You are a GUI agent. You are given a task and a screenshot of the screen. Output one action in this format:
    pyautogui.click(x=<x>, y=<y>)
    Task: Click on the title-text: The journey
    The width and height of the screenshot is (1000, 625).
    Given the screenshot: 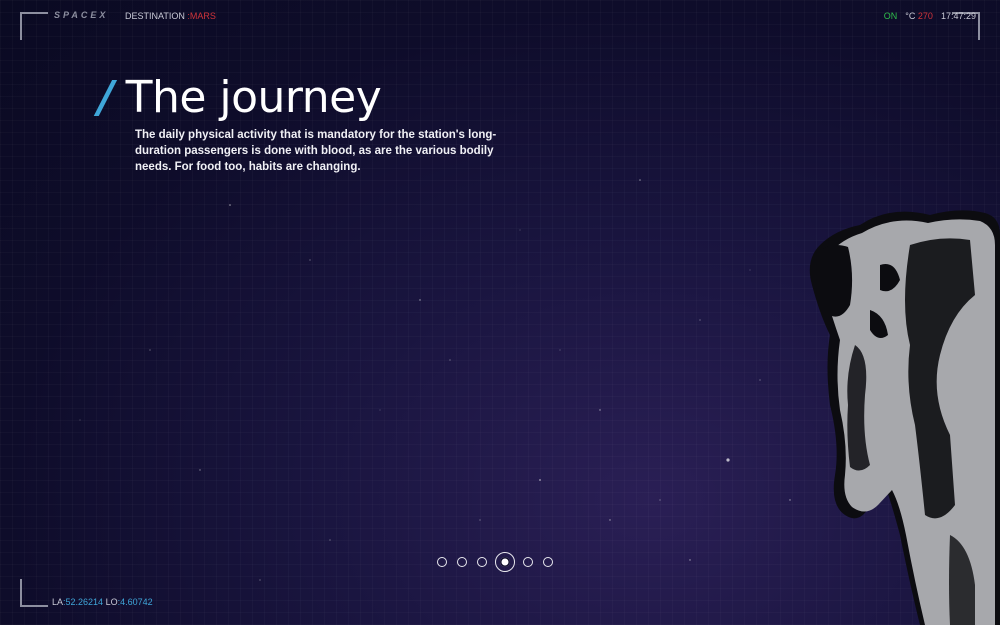 What is the action you would take?
    pyautogui.click(x=253, y=97)
    